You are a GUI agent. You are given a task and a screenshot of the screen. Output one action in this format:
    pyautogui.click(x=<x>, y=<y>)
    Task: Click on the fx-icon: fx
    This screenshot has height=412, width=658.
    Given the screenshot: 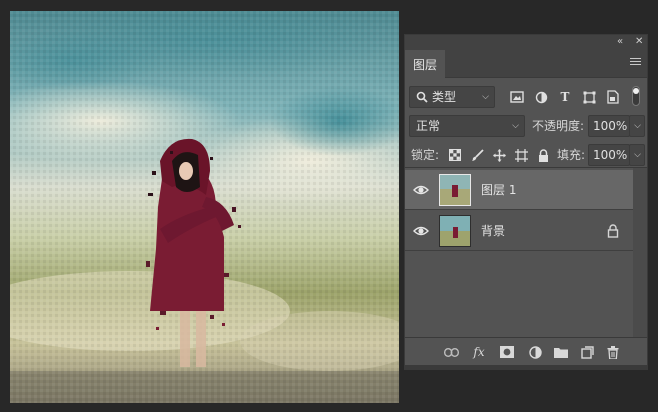 What is the action you would take?
    pyautogui.click(x=479, y=352)
    